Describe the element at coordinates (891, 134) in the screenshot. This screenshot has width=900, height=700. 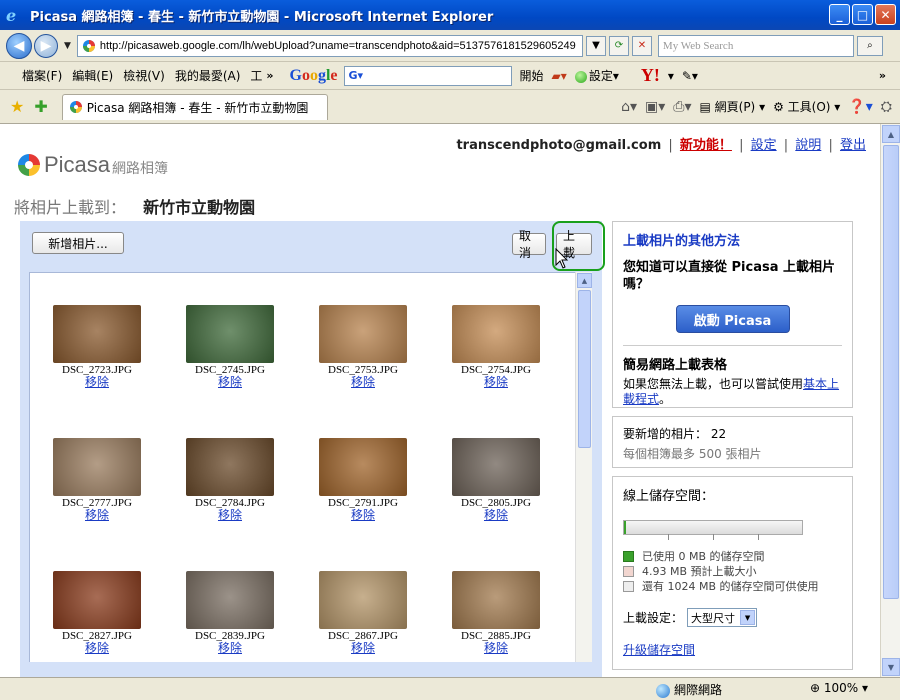
I see `page-scroll-up-icon: ▲` at that location.